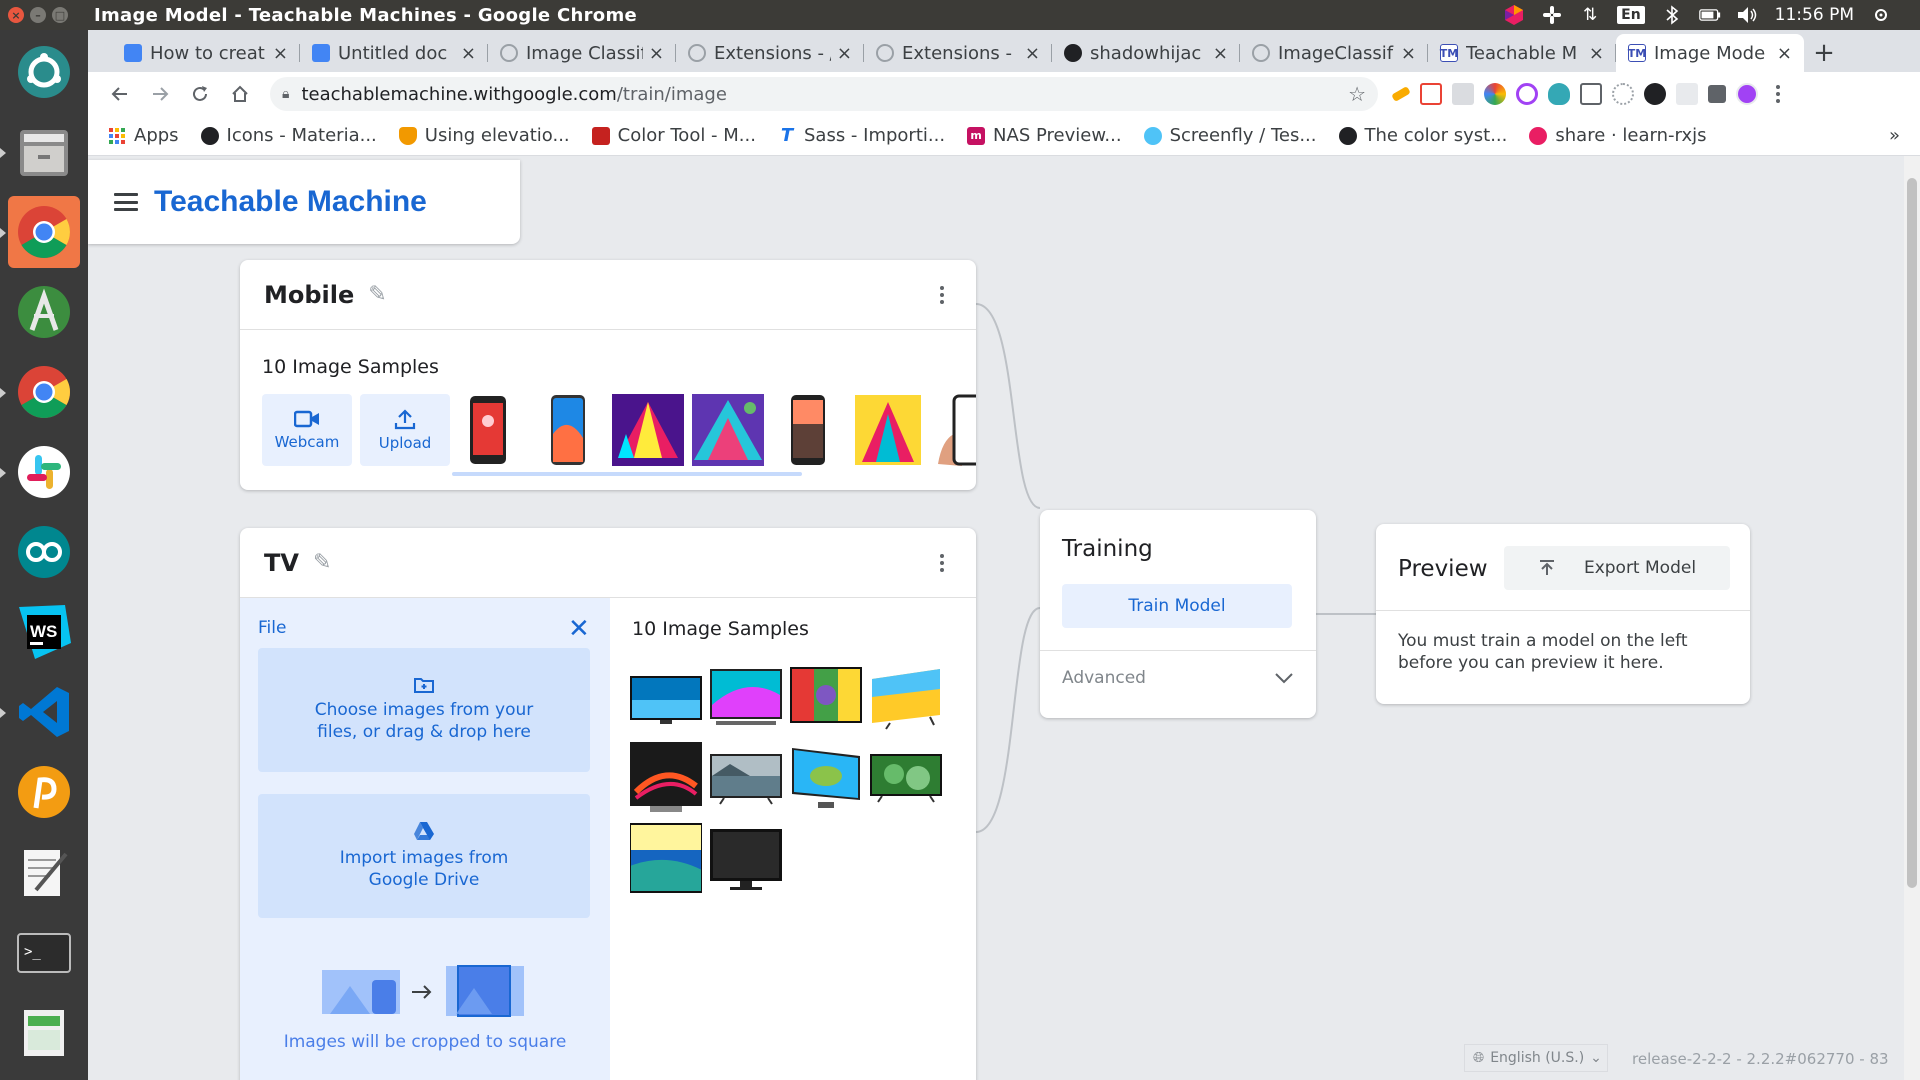  Describe the element at coordinates (1178, 678) in the screenshot. I see `advanced-toggle: Advanced` at that location.